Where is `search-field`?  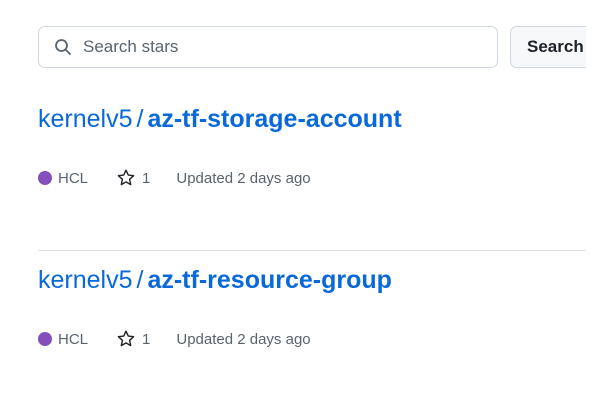
search-field is located at coordinates (268, 47).